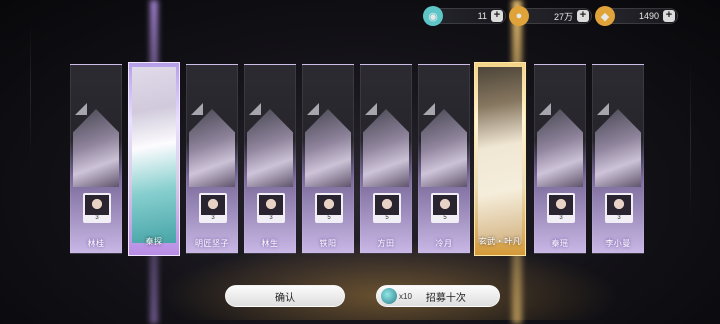  I want to click on resource-gem: ◆ 1490 +, so click(636, 16).